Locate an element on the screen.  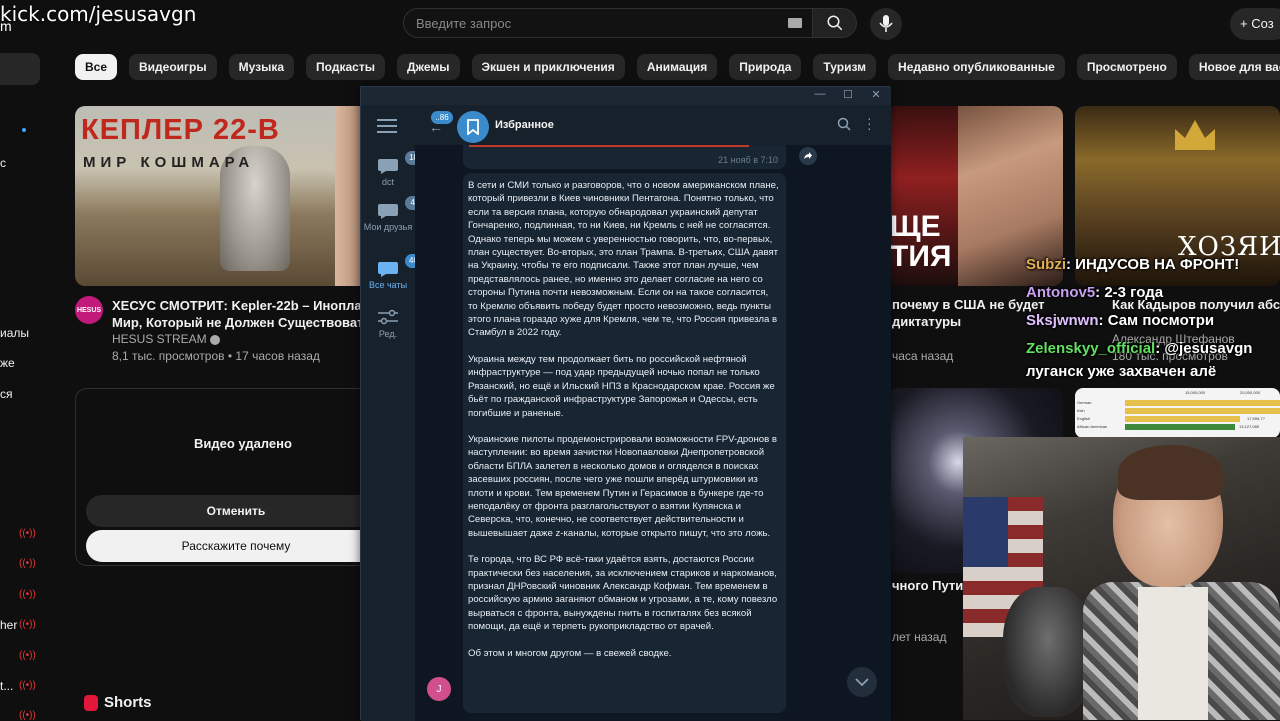
create-button: + Соз is located at coordinates (1255, 24).